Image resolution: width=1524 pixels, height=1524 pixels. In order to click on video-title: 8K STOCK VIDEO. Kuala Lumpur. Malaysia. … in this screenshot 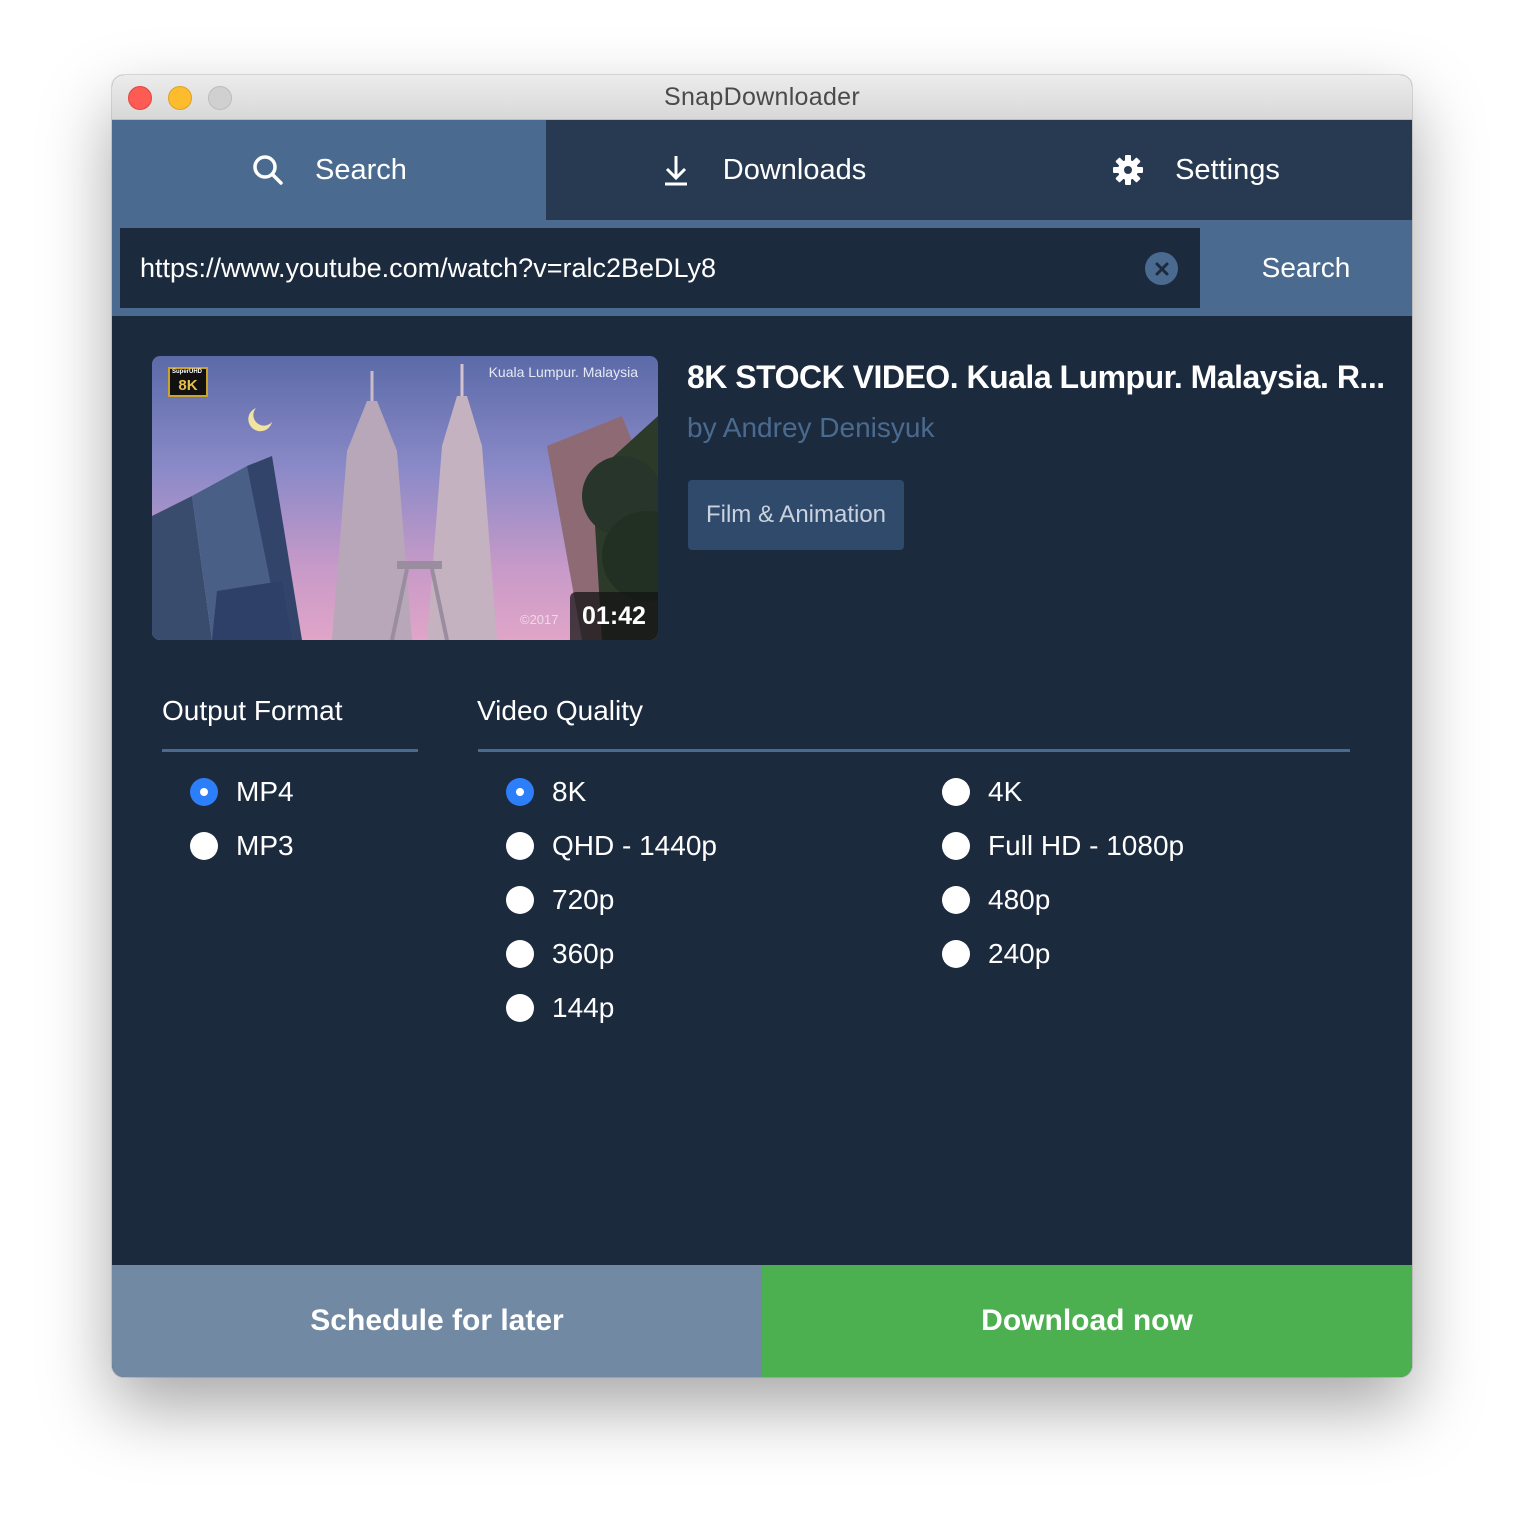, I will do `click(1036, 377)`.